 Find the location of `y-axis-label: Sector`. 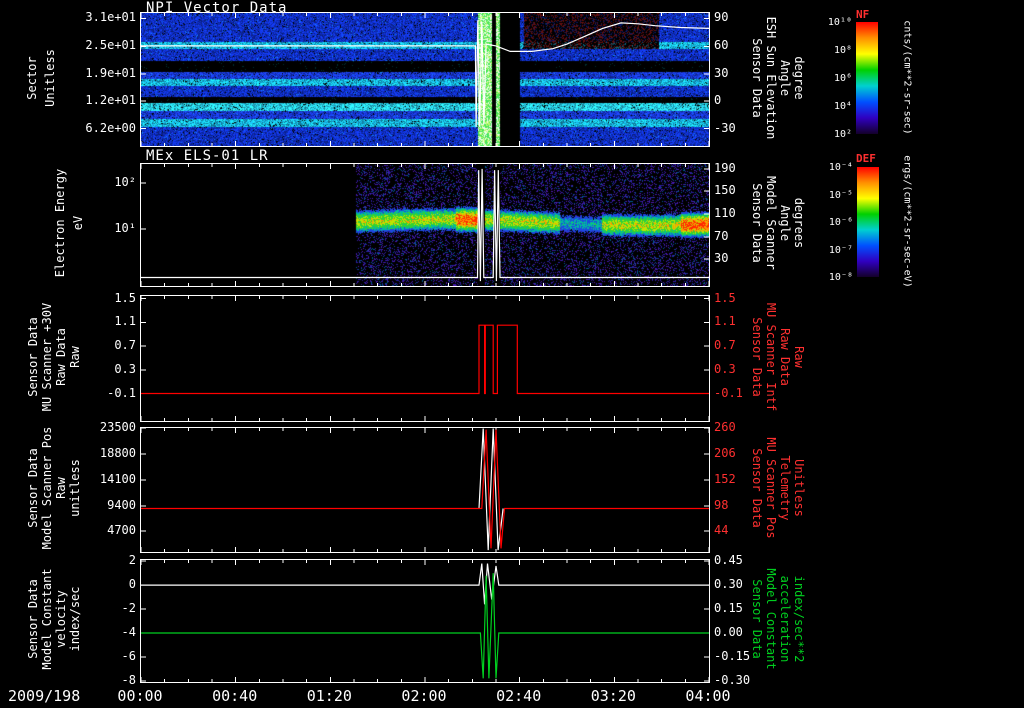

y-axis-label: Sector is located at coordinates (32, 77).